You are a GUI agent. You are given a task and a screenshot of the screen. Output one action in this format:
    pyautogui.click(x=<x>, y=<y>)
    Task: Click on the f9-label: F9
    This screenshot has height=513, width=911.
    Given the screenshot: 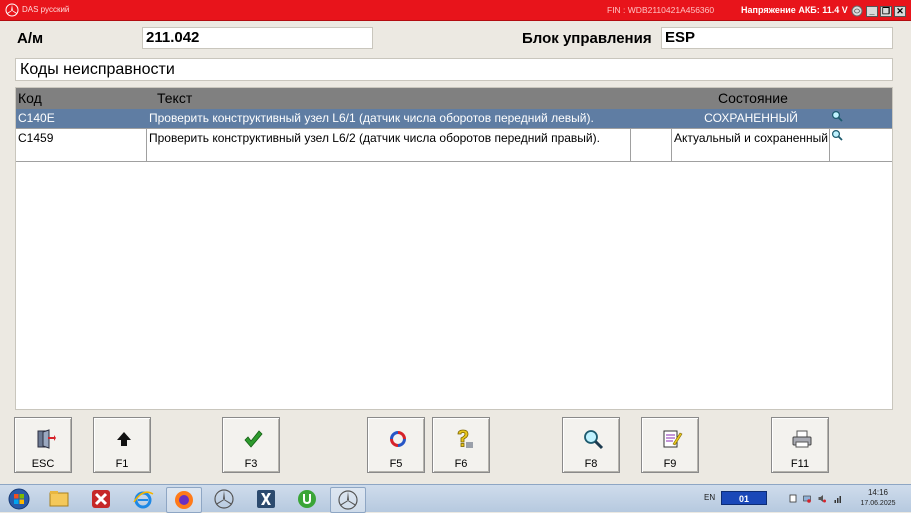 What is the action you would take?
    pyautogui.click(x=670, y=464)
    